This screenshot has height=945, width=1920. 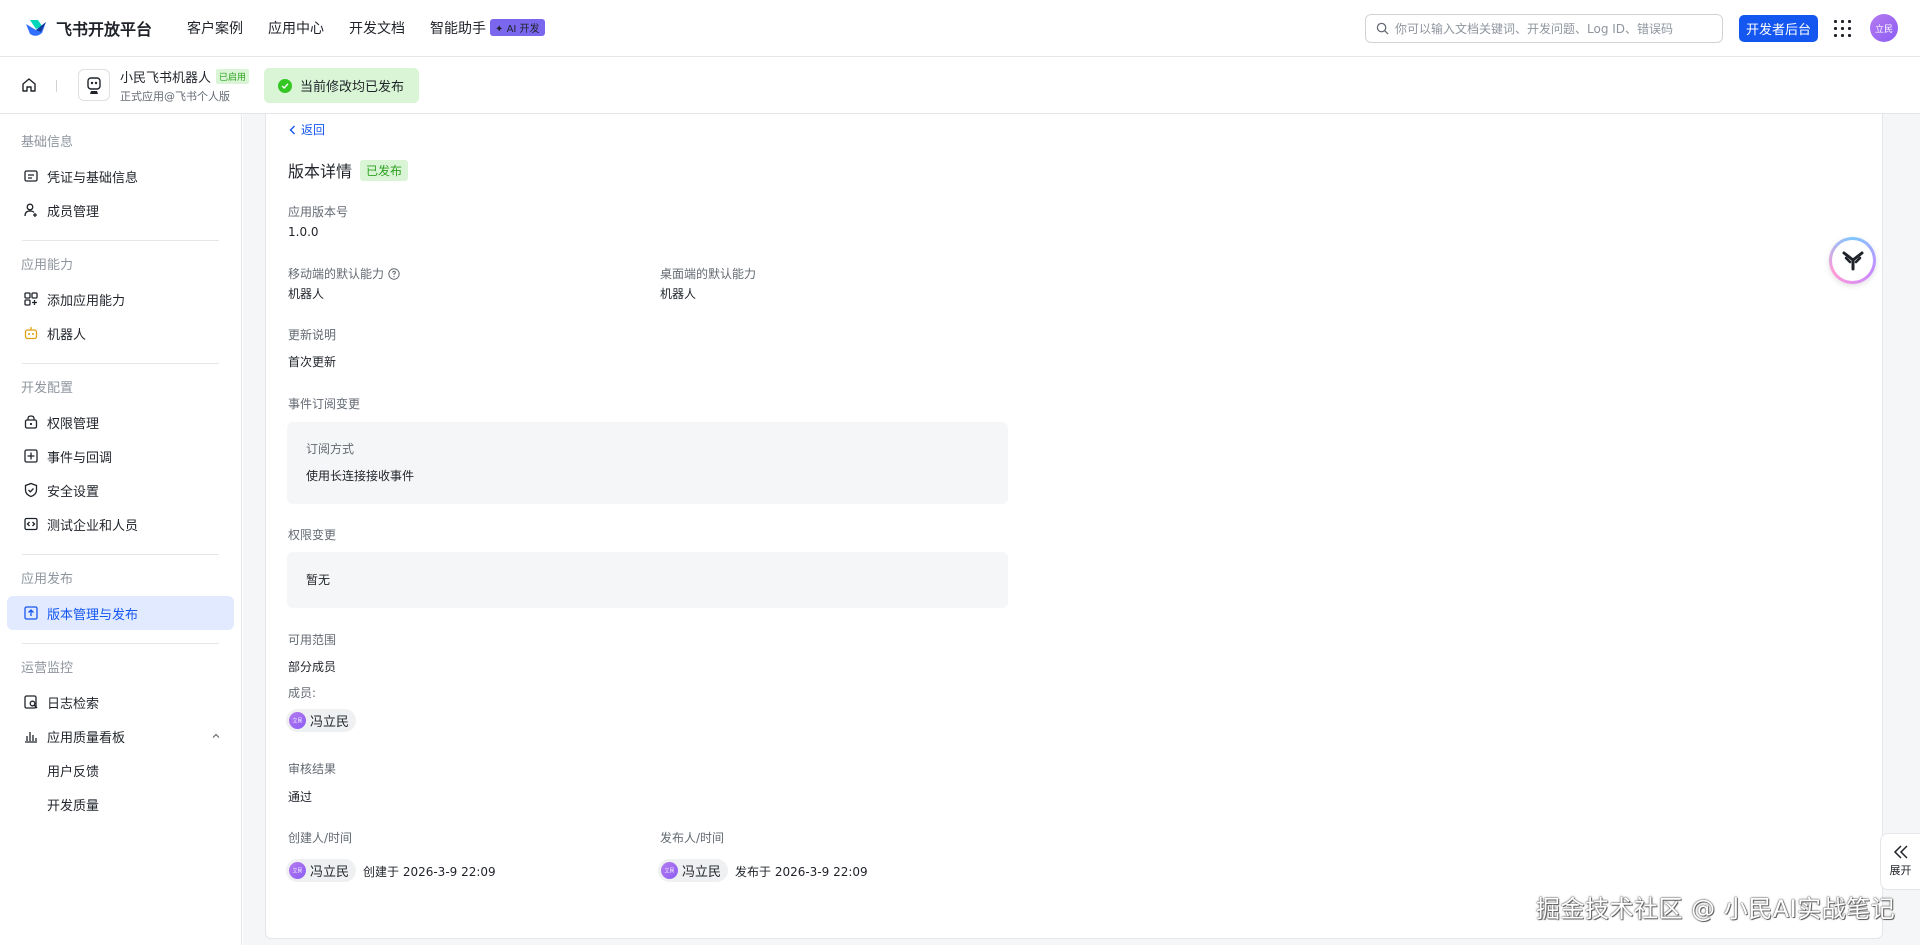 I want to click on scope-value: 部分成员, so click(x=312, y=667).